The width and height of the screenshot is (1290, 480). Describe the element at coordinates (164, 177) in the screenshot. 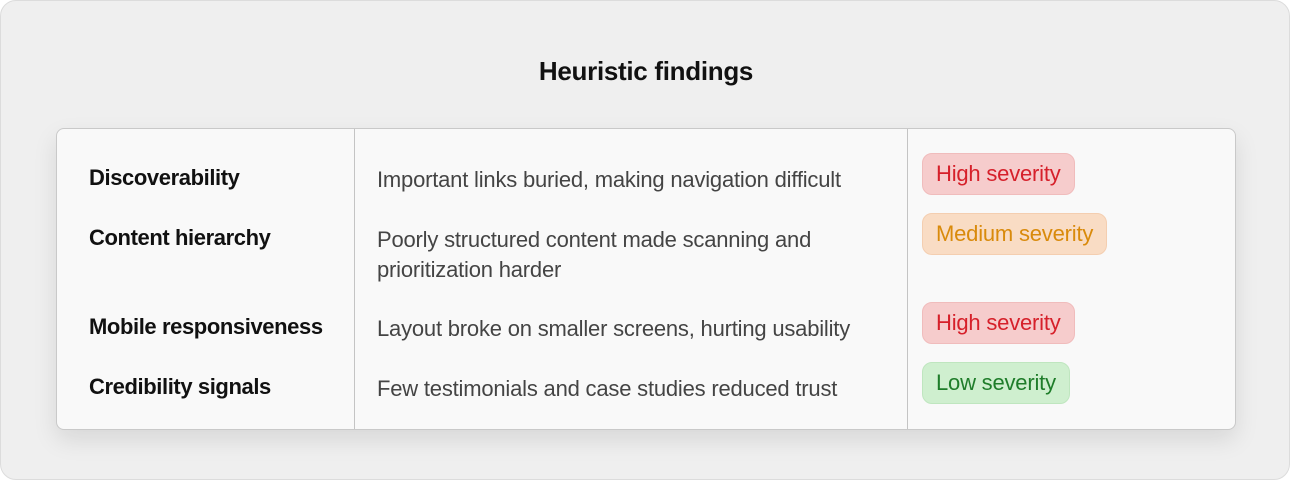

I see `finding-category: Discoverability` at that location.